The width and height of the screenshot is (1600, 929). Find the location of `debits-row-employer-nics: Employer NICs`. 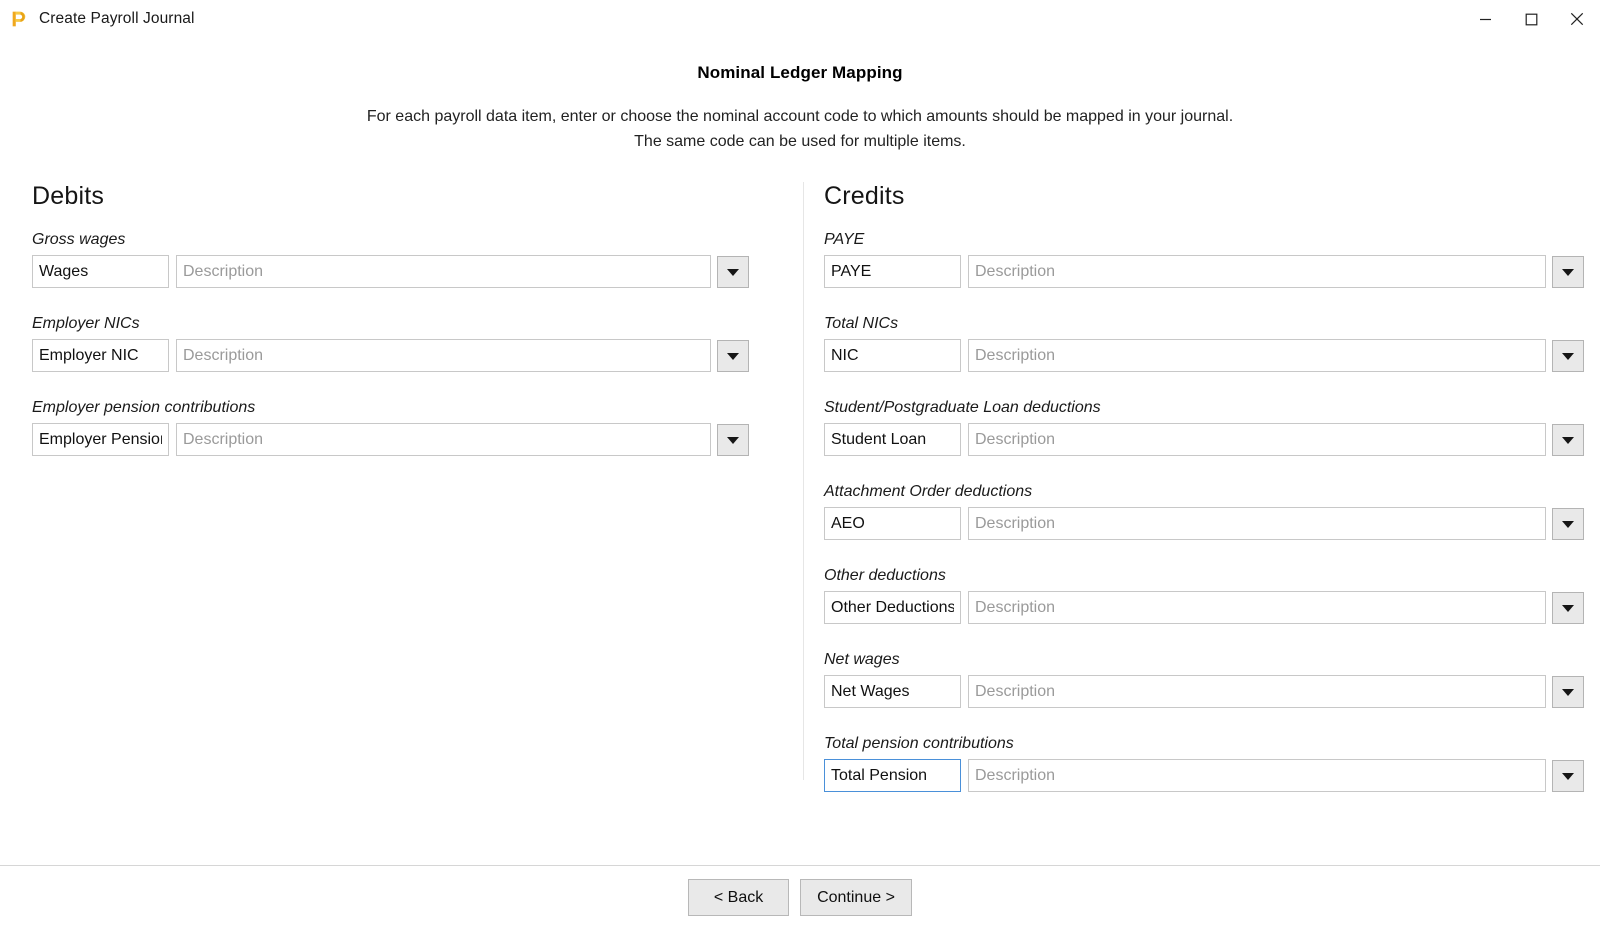

debits-row-employer-nics: Employer NICs is located at coordinates (390, 343).